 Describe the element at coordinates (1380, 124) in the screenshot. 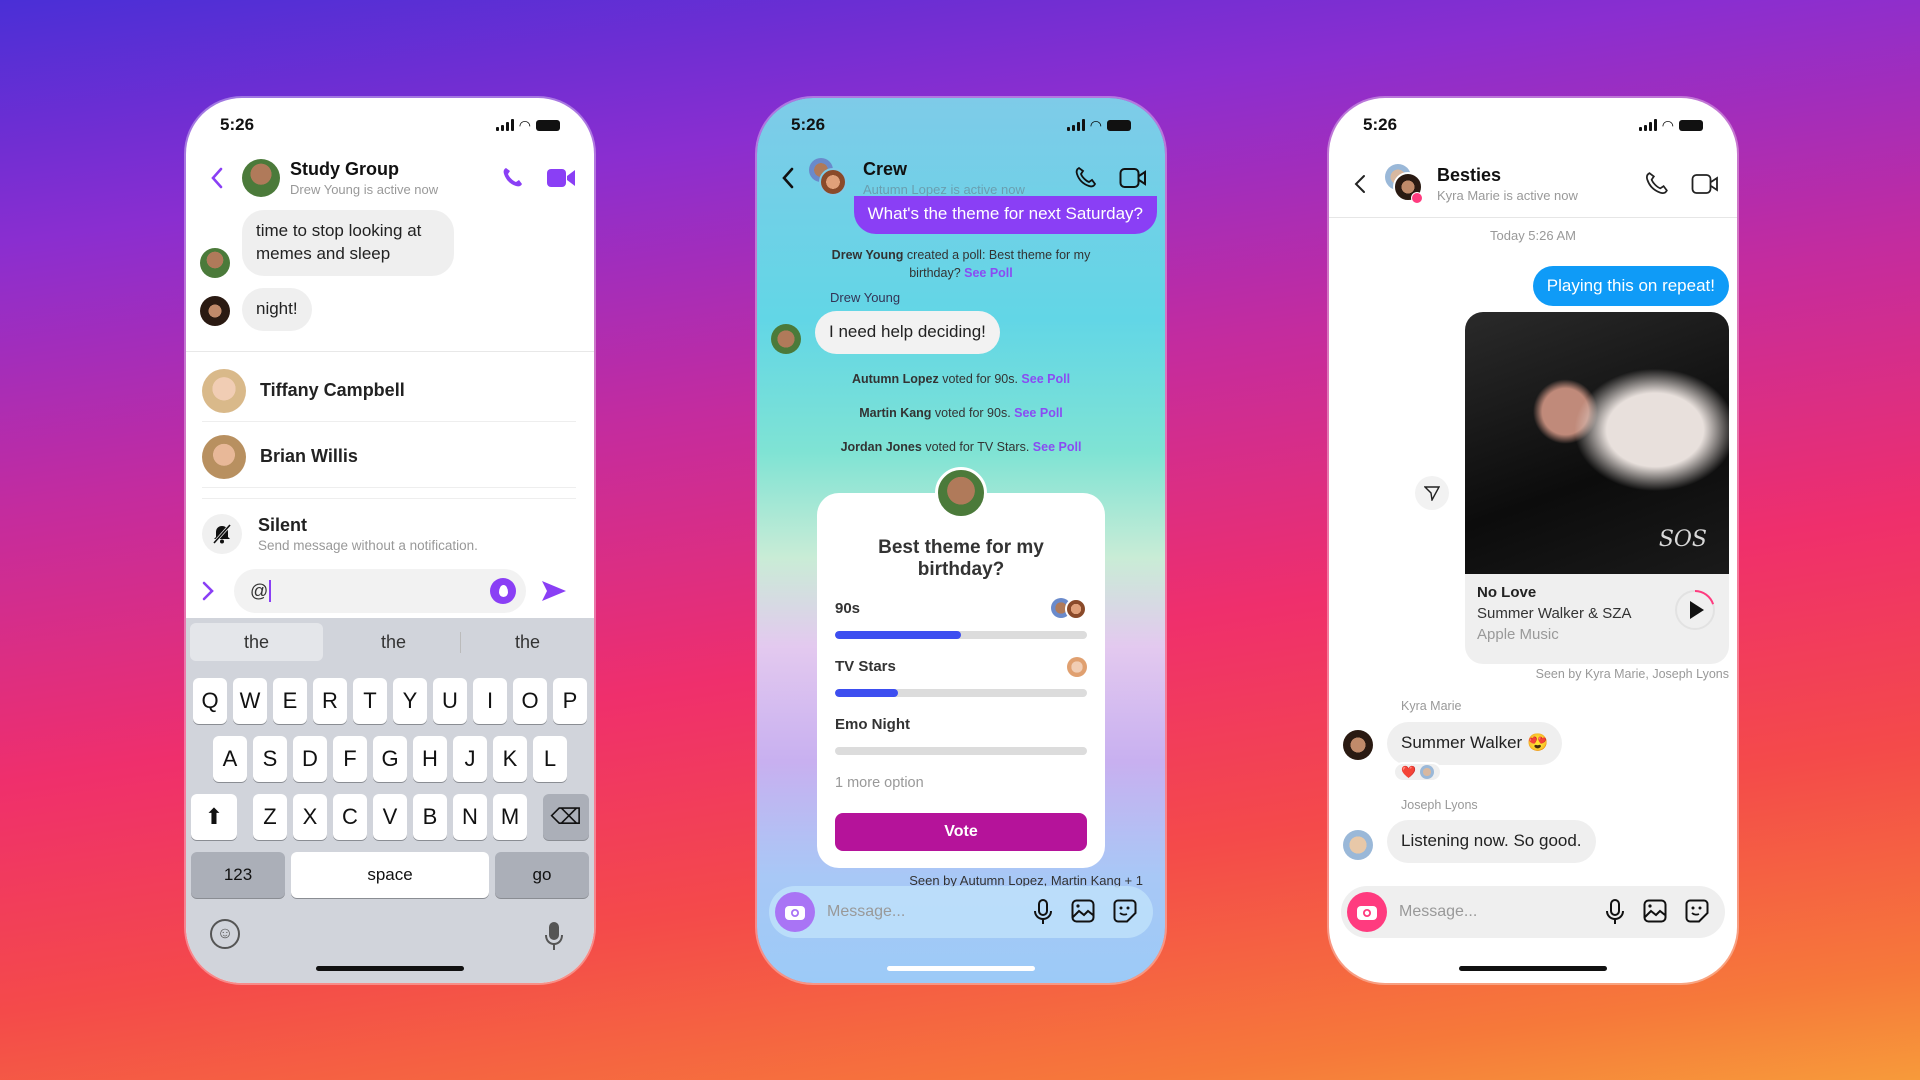

I see `status-time: 5:26` at that location.